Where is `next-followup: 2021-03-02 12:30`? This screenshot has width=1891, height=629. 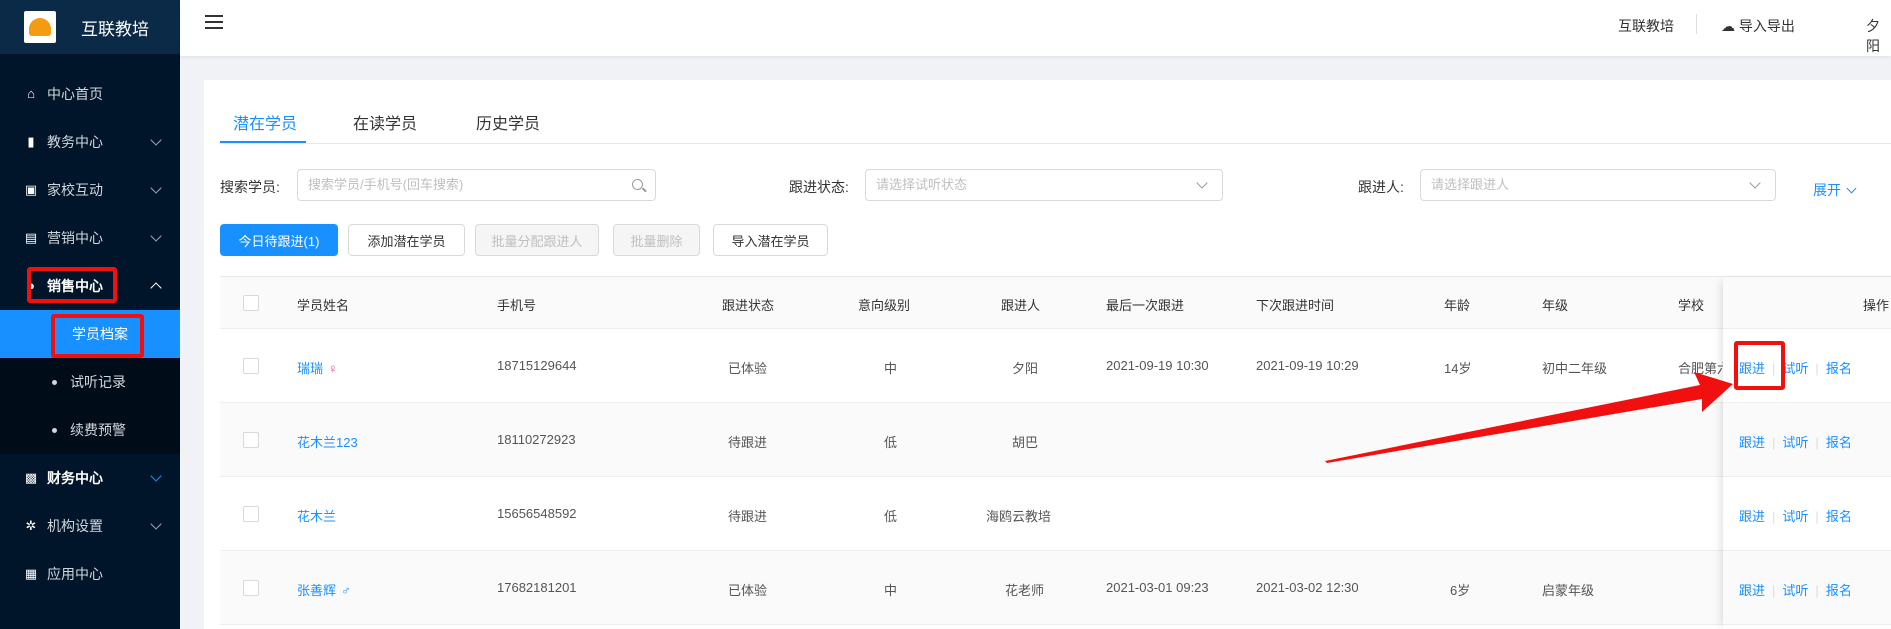
next-followup: 2021-03-02 12:30 is located at coordinates (1307, 587).